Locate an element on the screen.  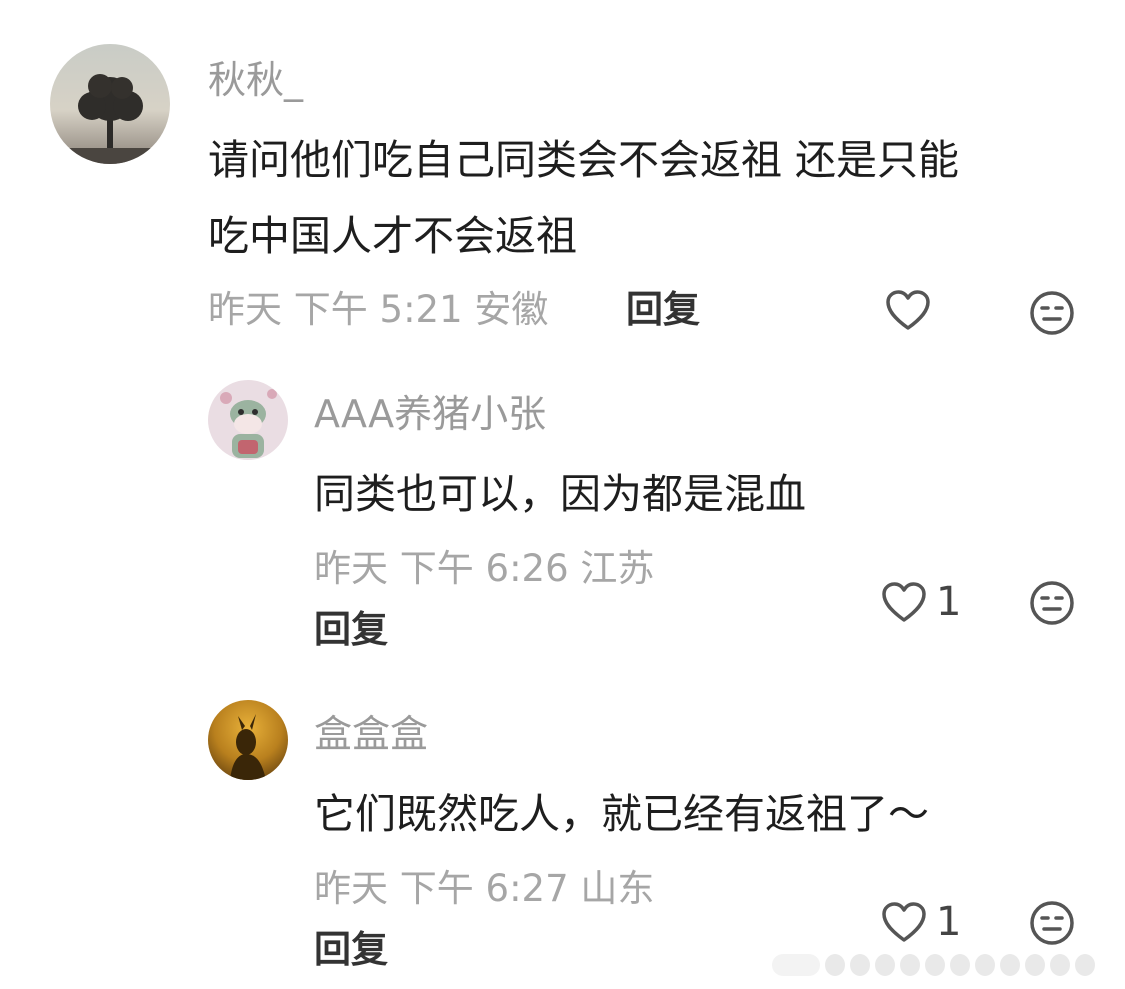
comment-text: 它们既然吃人，就已经有返祖了～ is located at coordinates (621, 814).